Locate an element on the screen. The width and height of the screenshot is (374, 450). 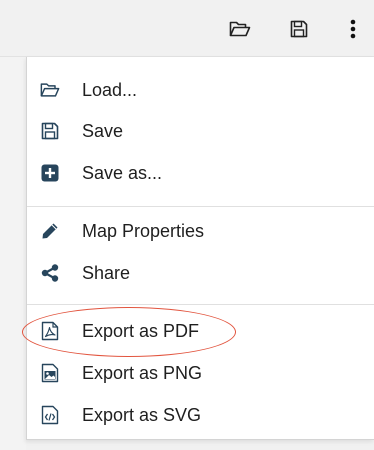
menu-item-label: Save is located at coordinates (103, 131).